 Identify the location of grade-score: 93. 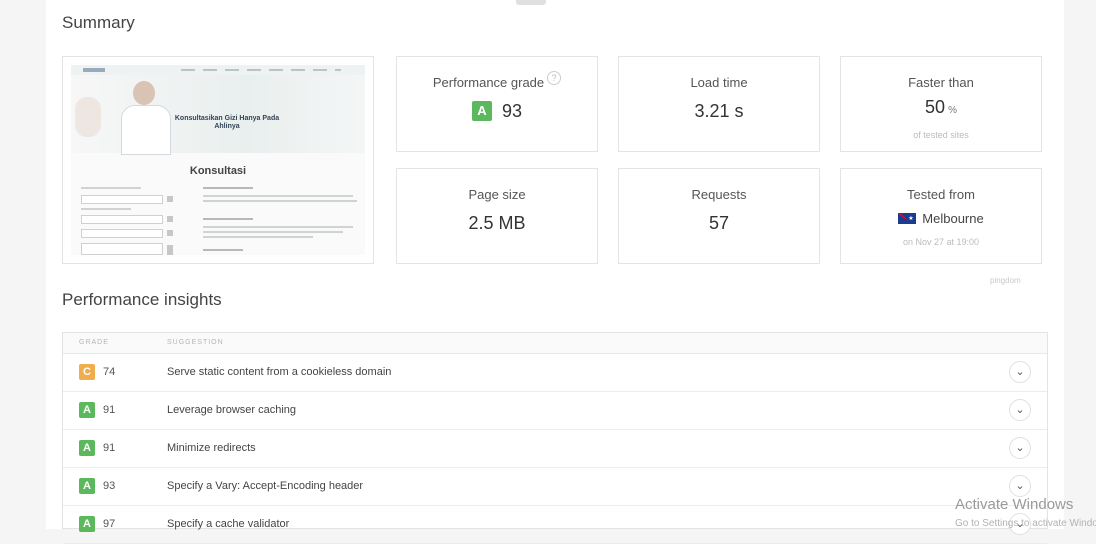
(109, 486).